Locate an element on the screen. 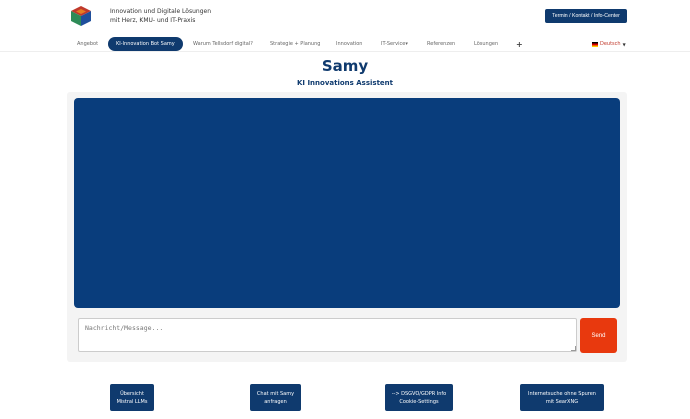  page-subtitle: KI Innovations Assistent is located at coordinates (344, 83).